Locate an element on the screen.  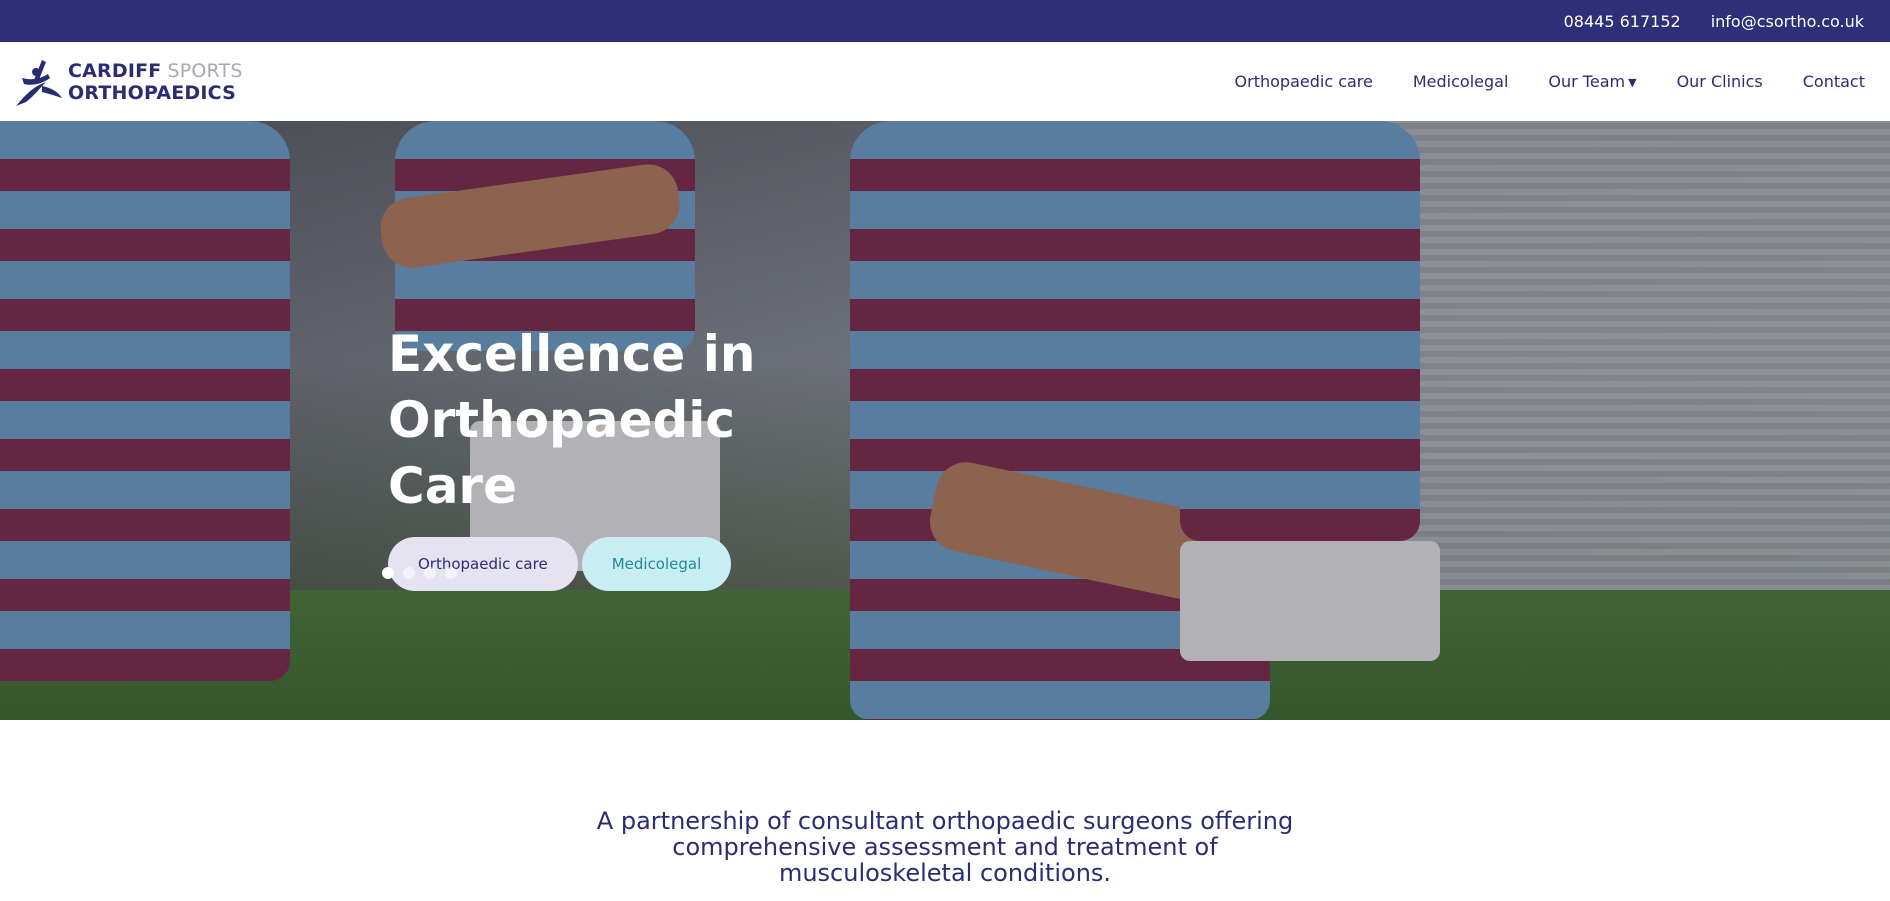
nav-medicolegal: Medicolegal is located at coordinates (1461, 81).